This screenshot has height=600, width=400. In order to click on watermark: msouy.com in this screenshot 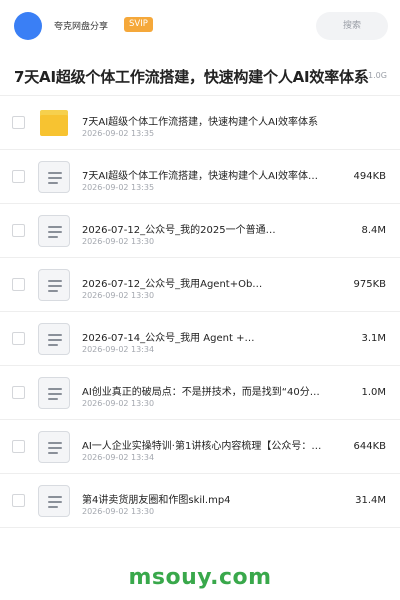, I will do `click(200, 577)`.